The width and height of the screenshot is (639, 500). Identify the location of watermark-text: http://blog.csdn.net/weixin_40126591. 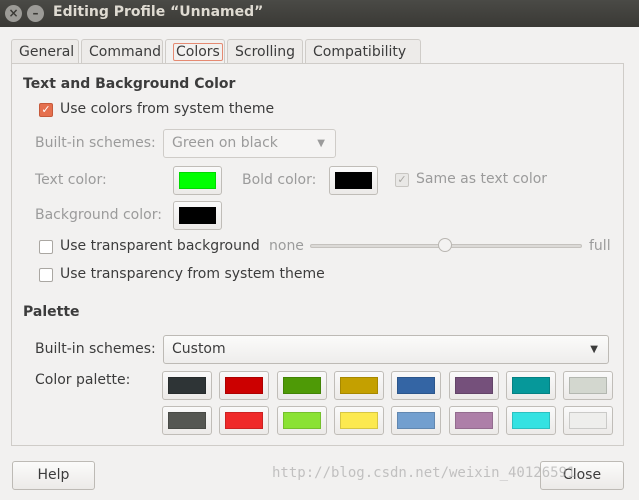
(424, 473).